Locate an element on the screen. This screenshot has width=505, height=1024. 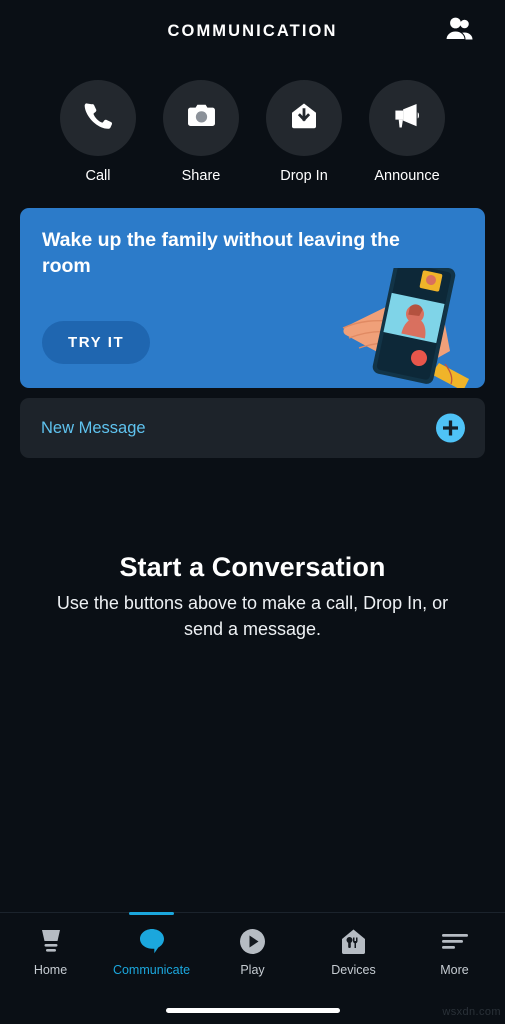
nav-label-communicate: Communicate is located at coordinates (151, 970).